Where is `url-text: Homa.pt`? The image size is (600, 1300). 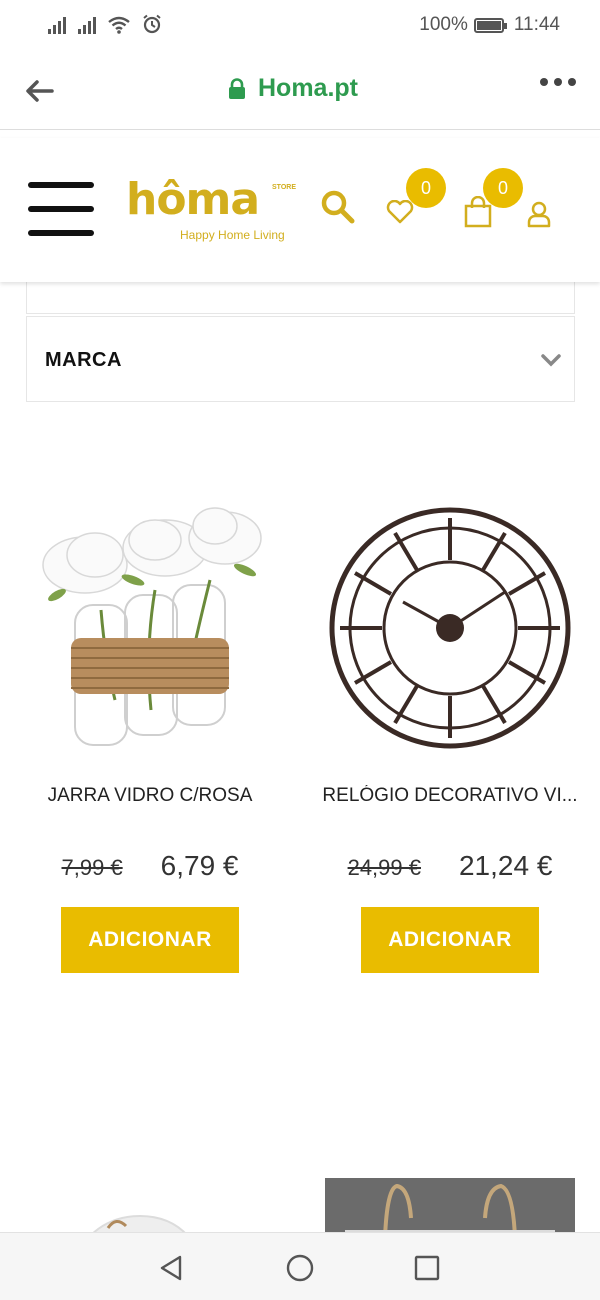 url-text: Homa.pt is located at coordinates (308, 88).